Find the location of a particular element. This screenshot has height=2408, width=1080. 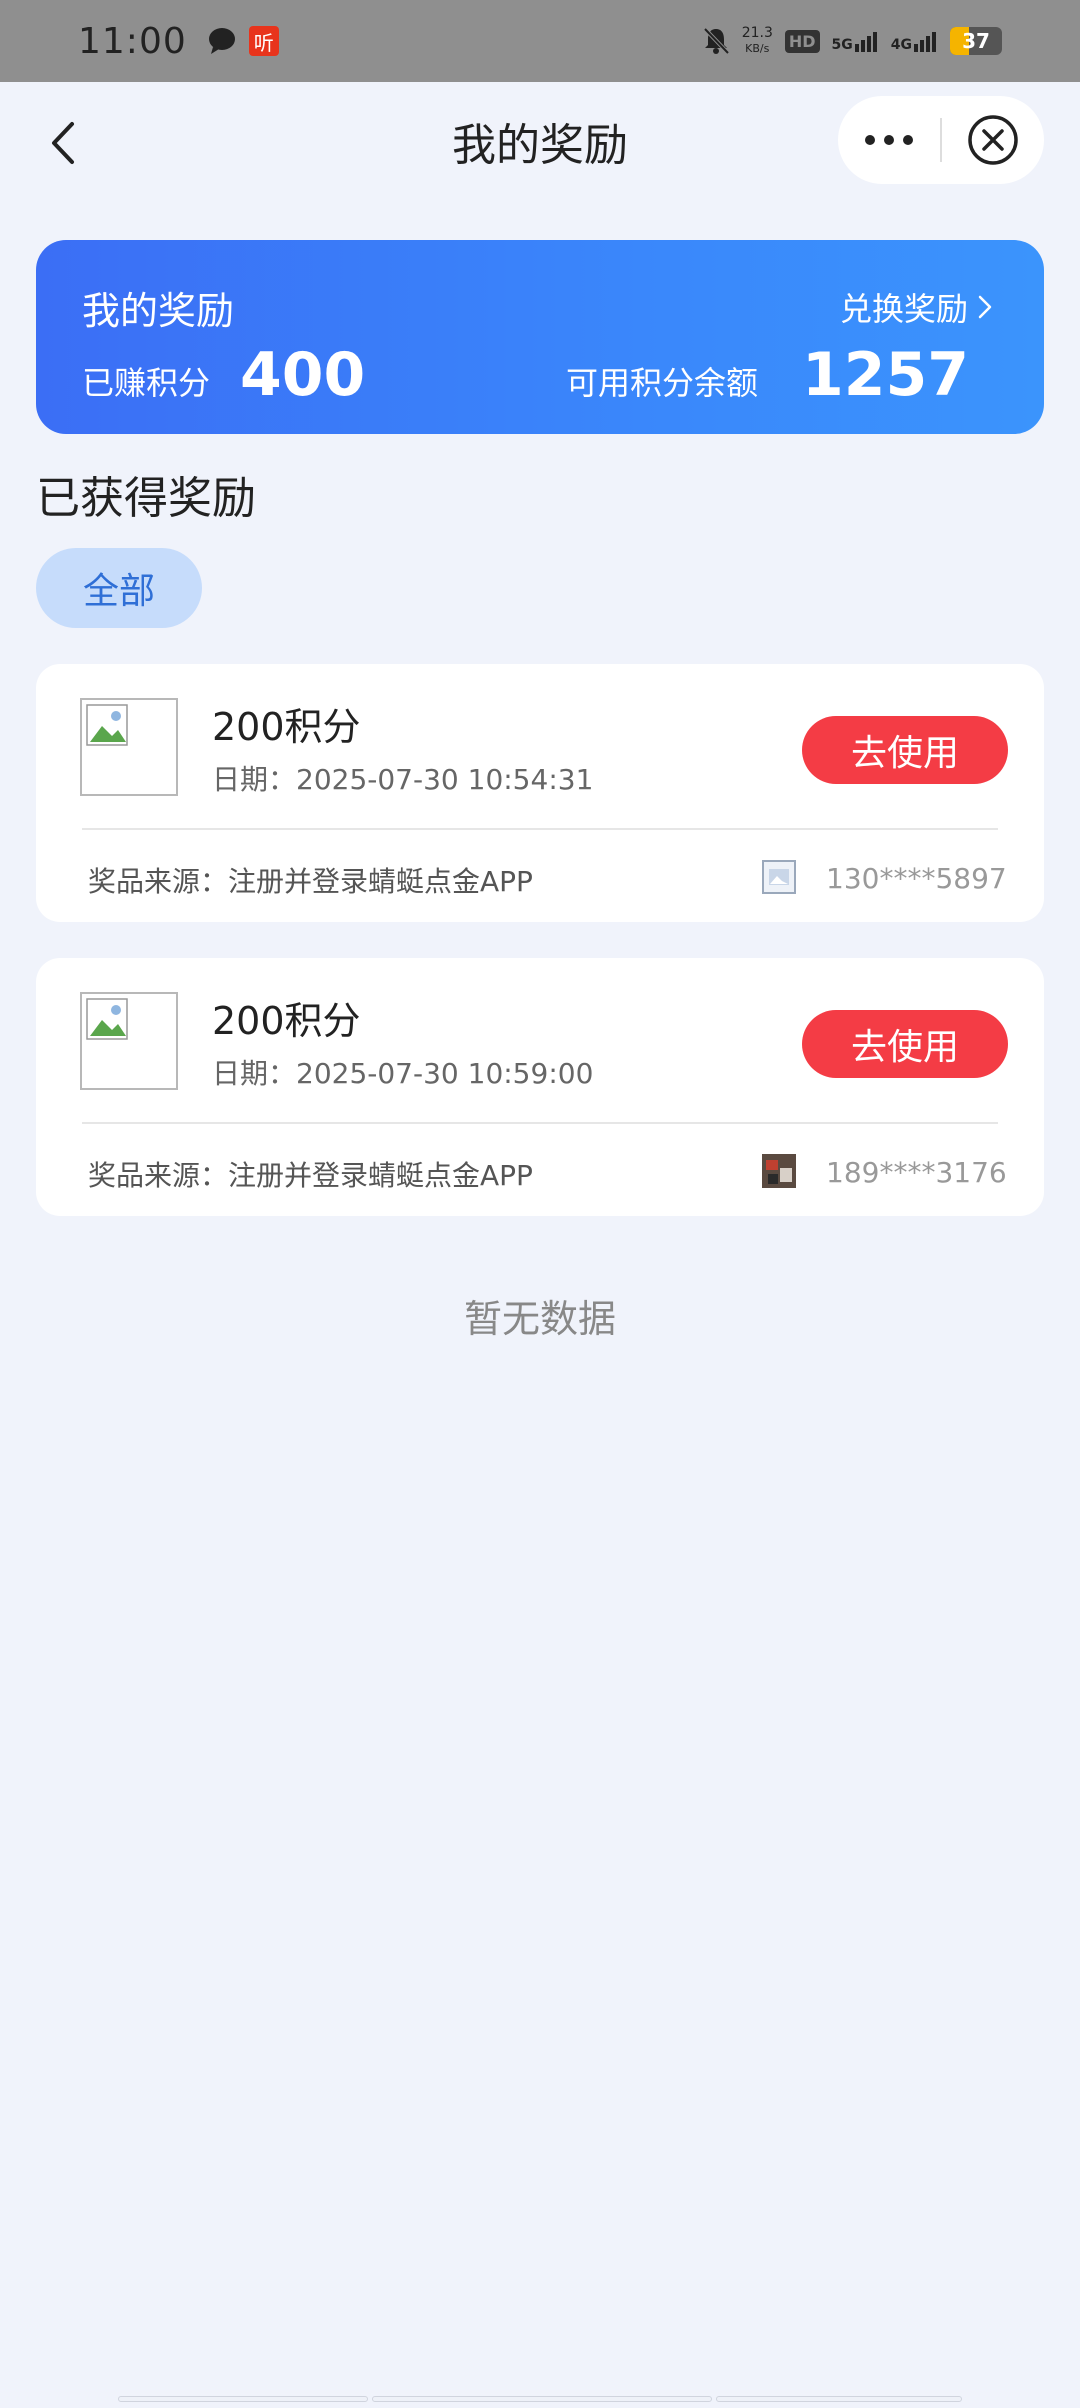

filter-all-tab: 全部 is located at coordinates (119, 588).